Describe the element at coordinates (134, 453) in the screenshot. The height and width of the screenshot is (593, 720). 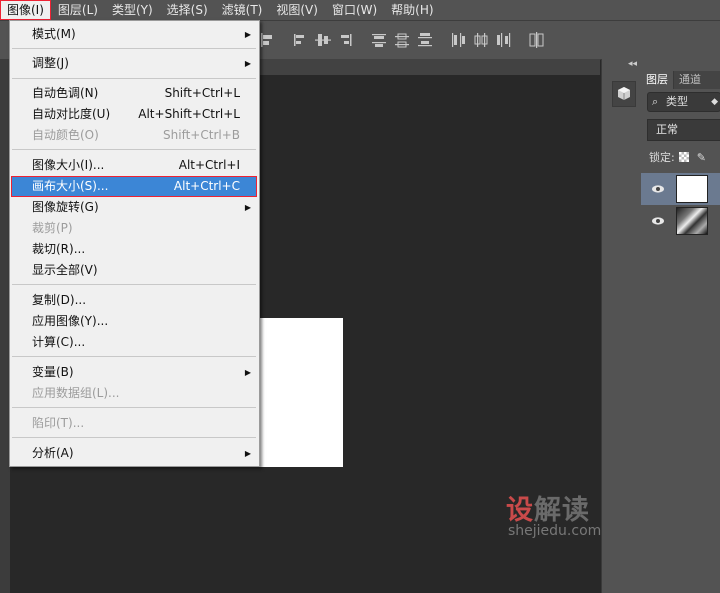
I see `menu-item-analysis: 分析(A) ▶` at that location.